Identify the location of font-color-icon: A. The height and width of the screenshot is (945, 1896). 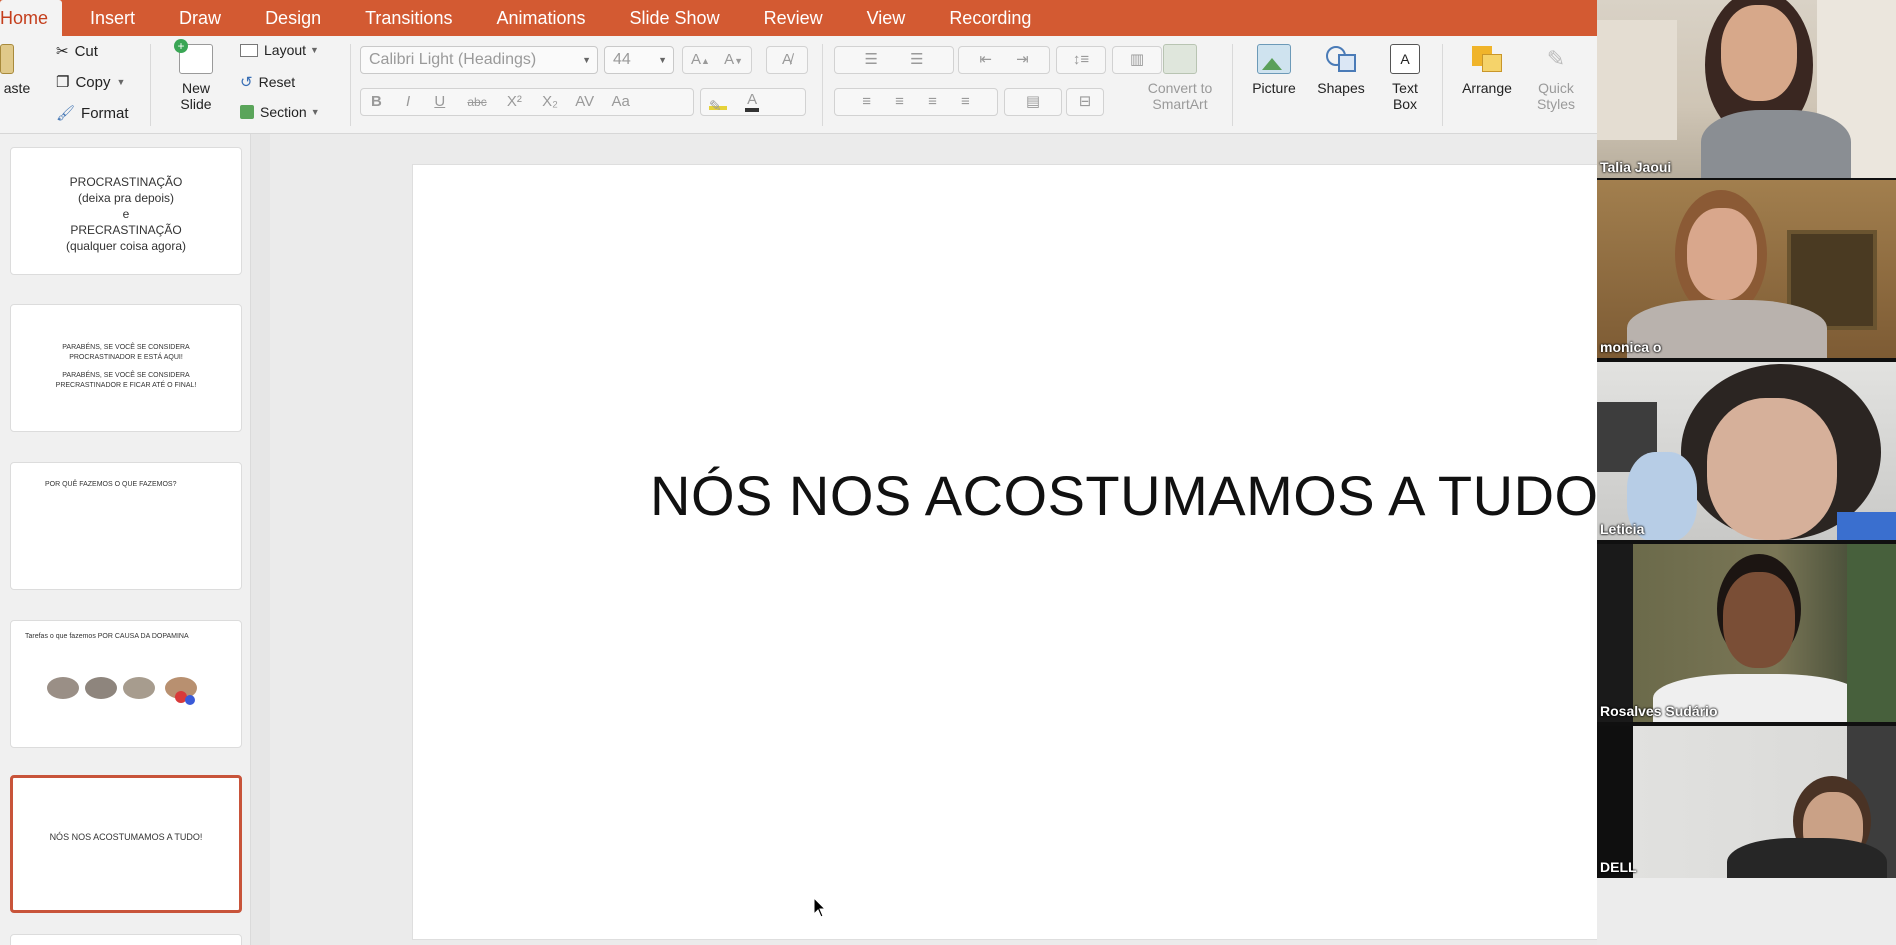
(752, 102).